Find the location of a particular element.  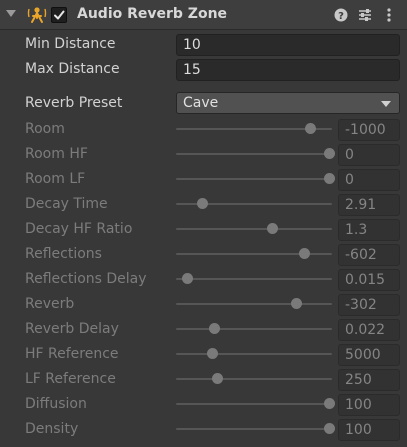

reflections-label: Reflections is located at coordinates (63, 254).